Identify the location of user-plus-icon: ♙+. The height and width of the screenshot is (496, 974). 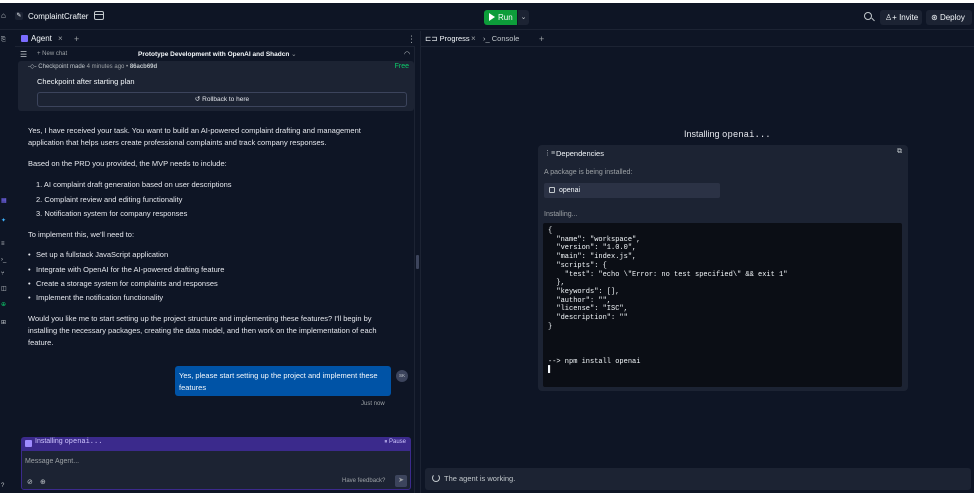
(891, 17).